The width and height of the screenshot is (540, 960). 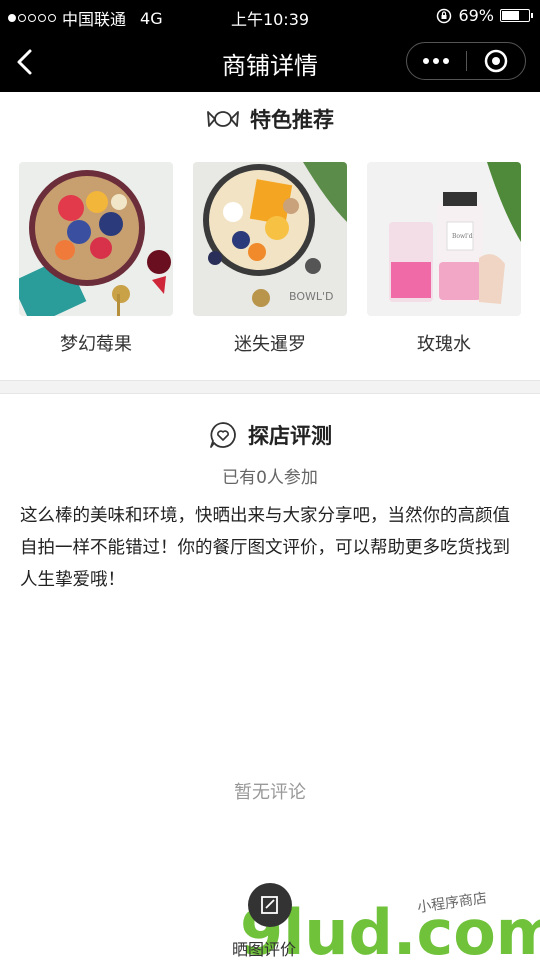 What do you see at coordinates (270, 792) in the screenshot?
I see `empty-comments: 暂无评论` at bounding box center [270, 792].